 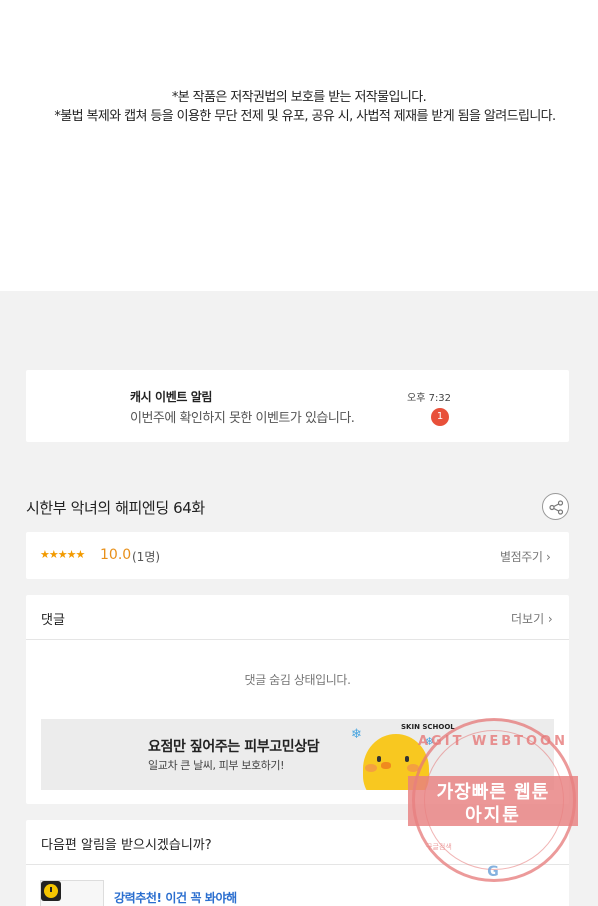 I want to click on rating-score: 10.0, so click(x=116, y=555).